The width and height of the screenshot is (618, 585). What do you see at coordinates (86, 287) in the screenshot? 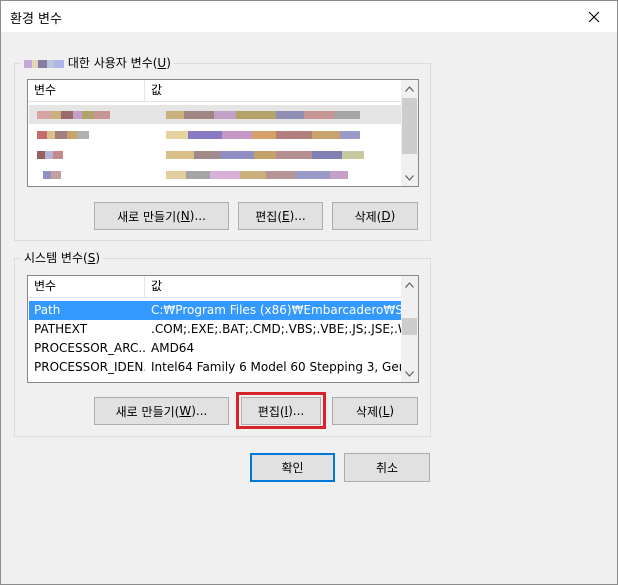
I see `system-column-variable: 변수` at bounding box center [86, 287].